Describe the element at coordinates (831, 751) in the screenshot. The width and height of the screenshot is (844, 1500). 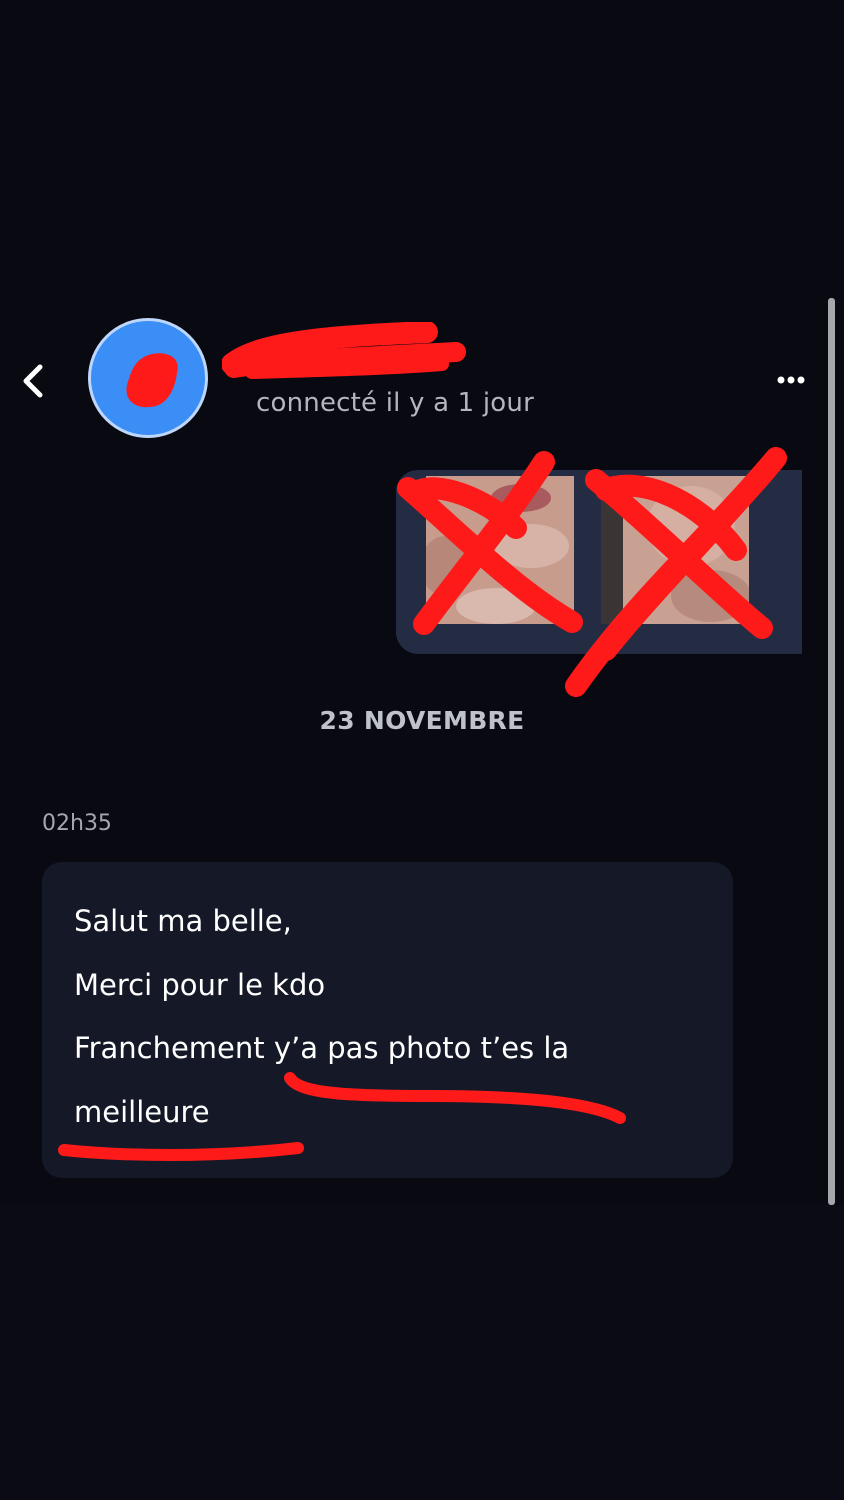
I see `scrollbar` at that location.